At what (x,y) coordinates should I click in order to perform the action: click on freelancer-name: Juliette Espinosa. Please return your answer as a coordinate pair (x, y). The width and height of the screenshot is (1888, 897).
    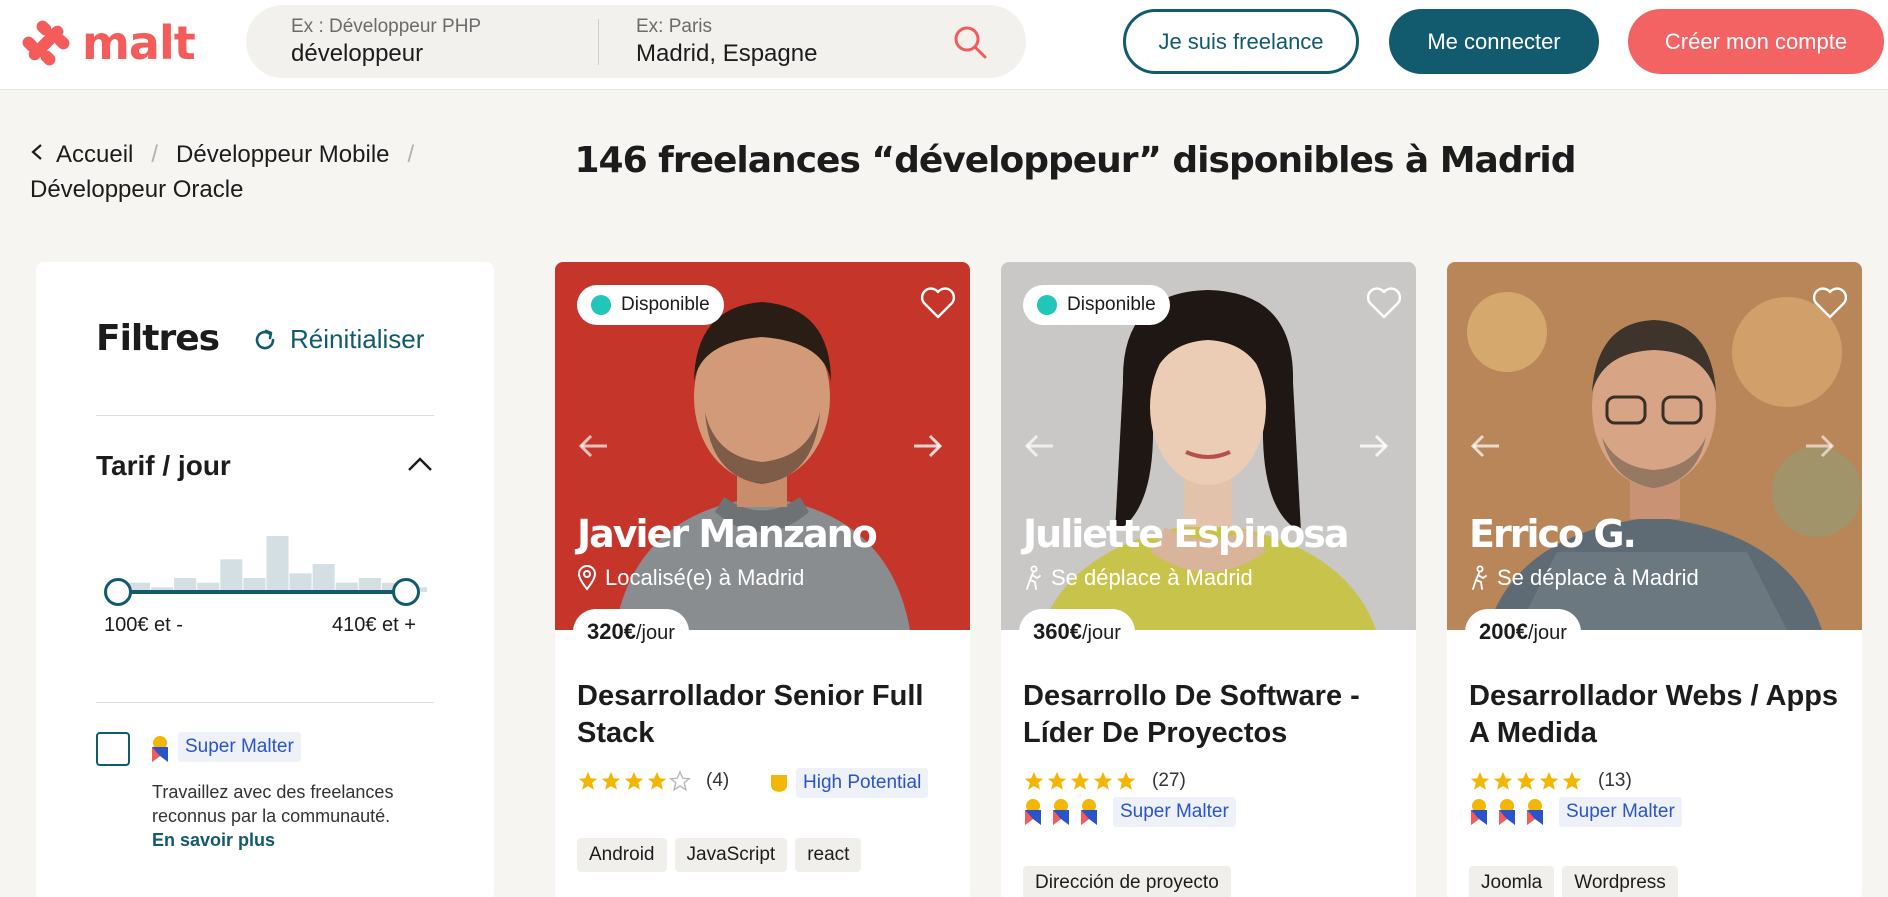
    Looking at the image, I should click on (1186, 534).